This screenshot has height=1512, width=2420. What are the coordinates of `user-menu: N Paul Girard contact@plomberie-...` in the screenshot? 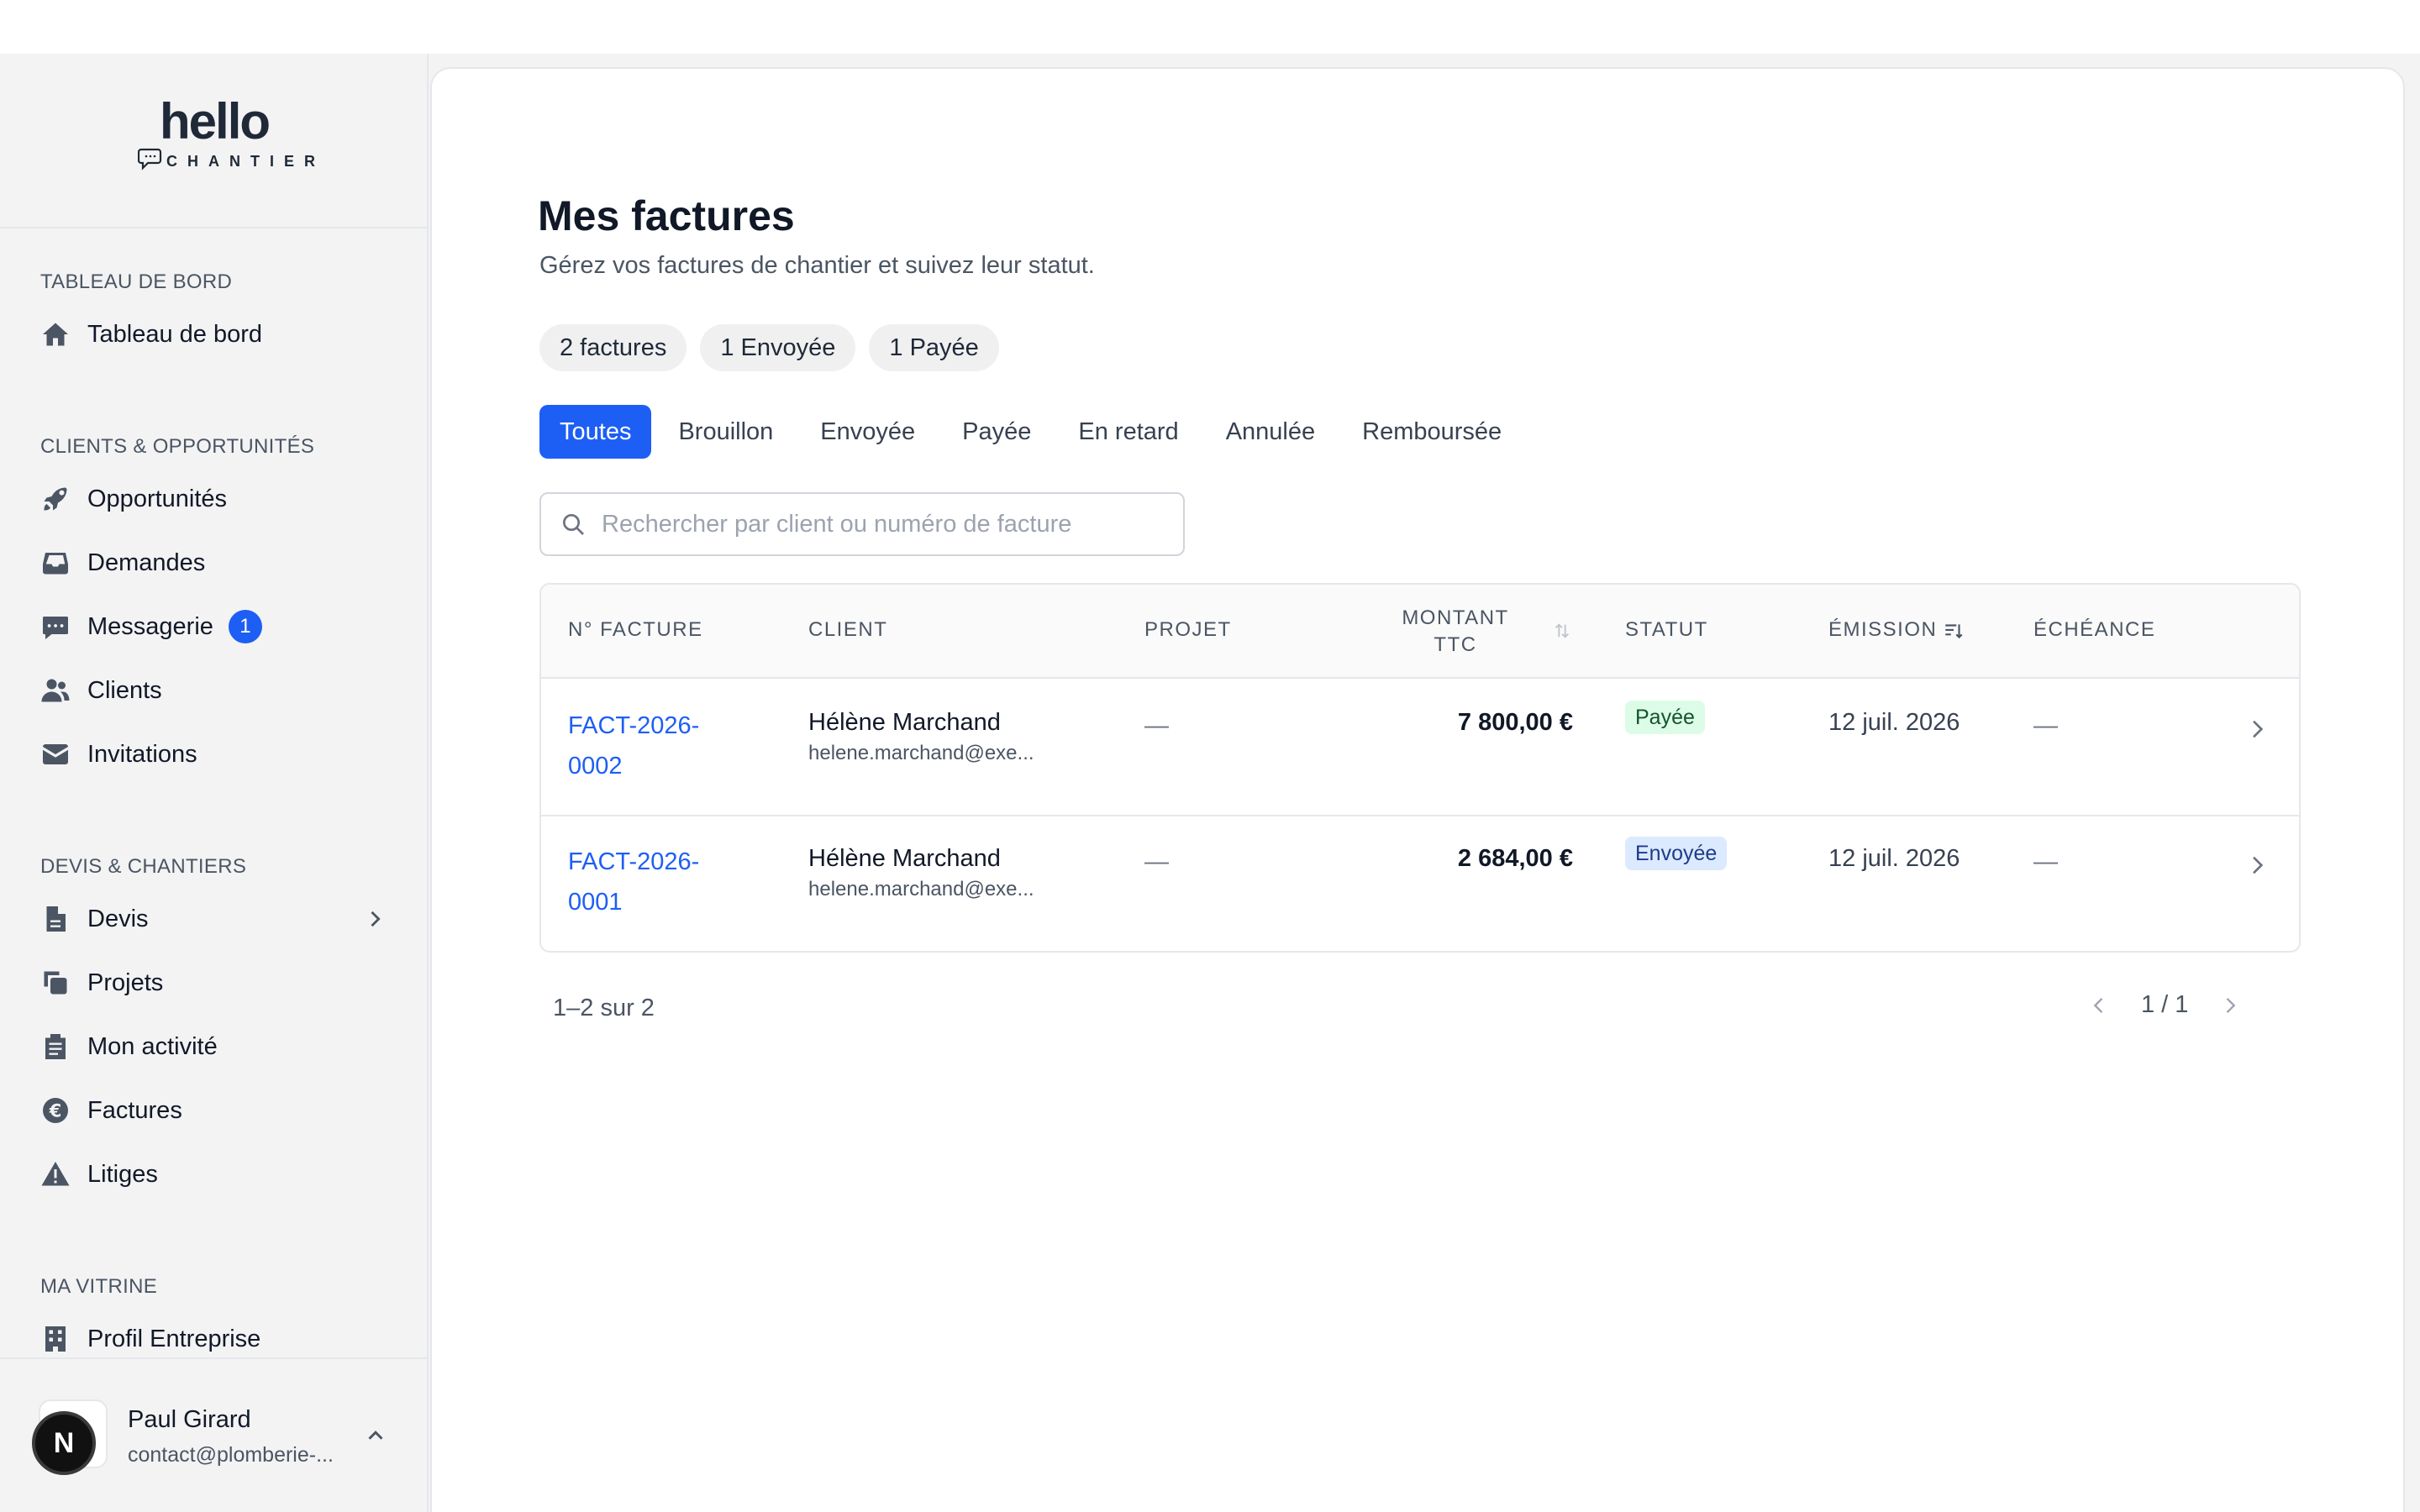 It's located at (214, 1434).